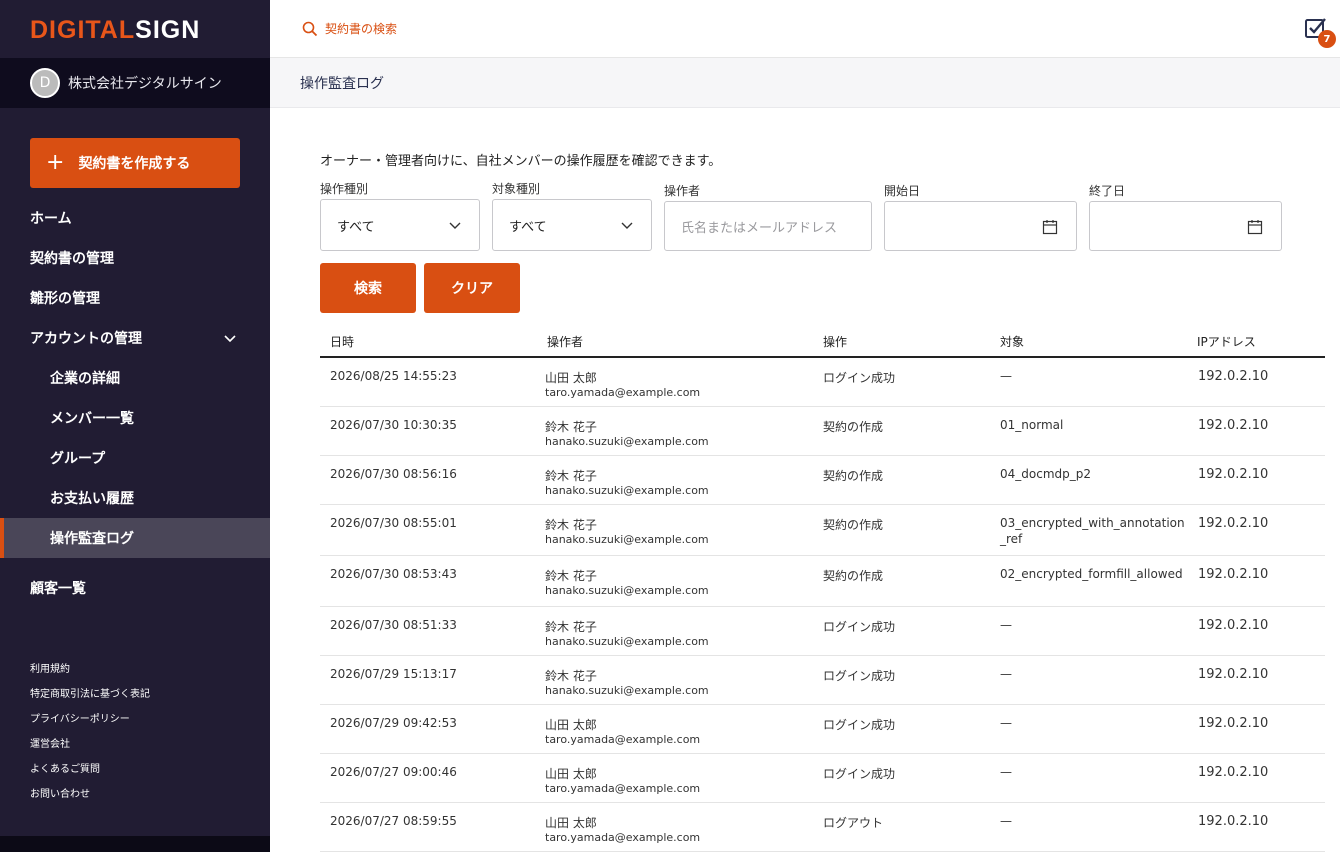  I want to click on cell-datetime: 2026/07/30 08:53:43, so click(393, 574).